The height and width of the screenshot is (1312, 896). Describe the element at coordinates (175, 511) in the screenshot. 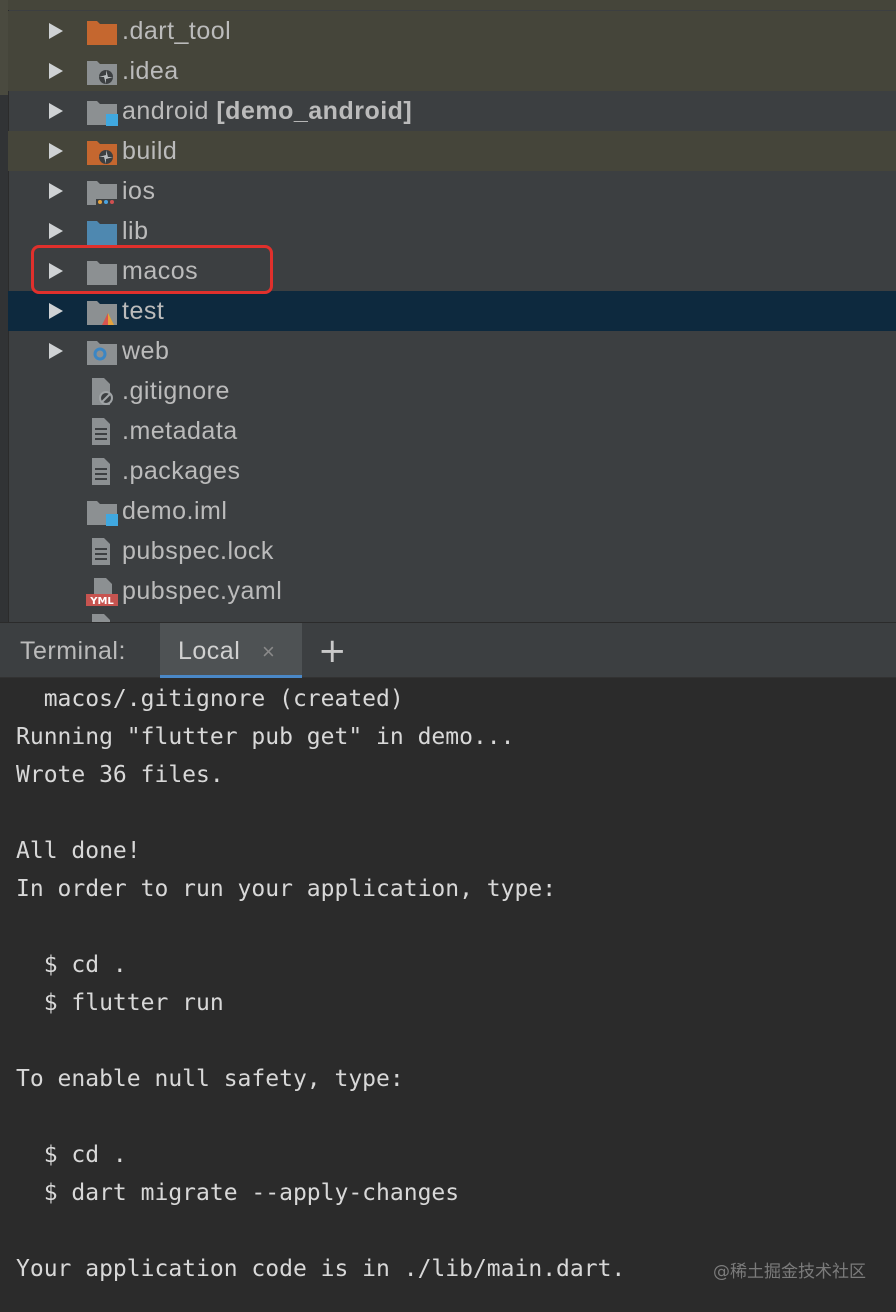

I see `tree-item-label: demo.iml` at that location.